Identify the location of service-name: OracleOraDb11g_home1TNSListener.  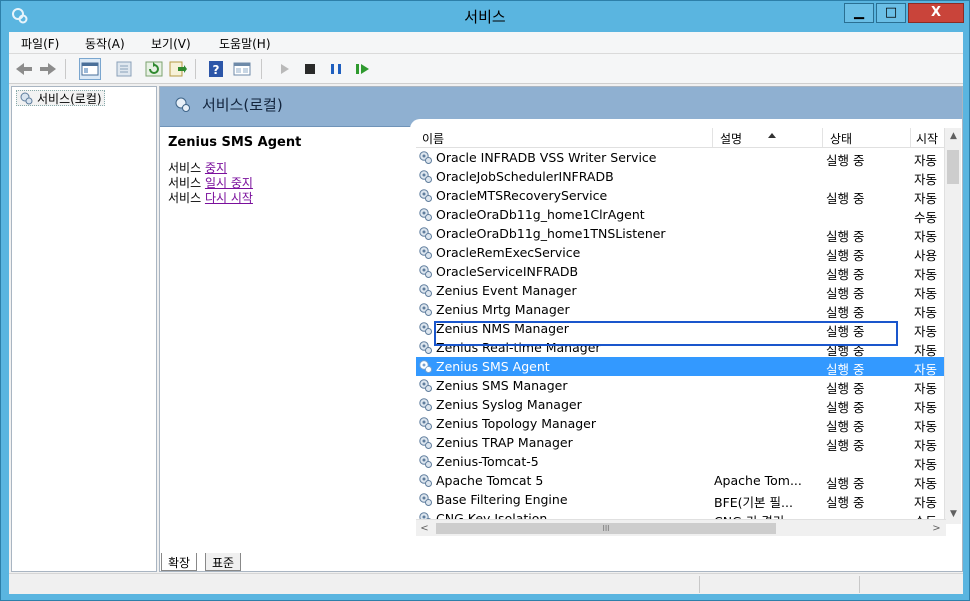
(551, 233).